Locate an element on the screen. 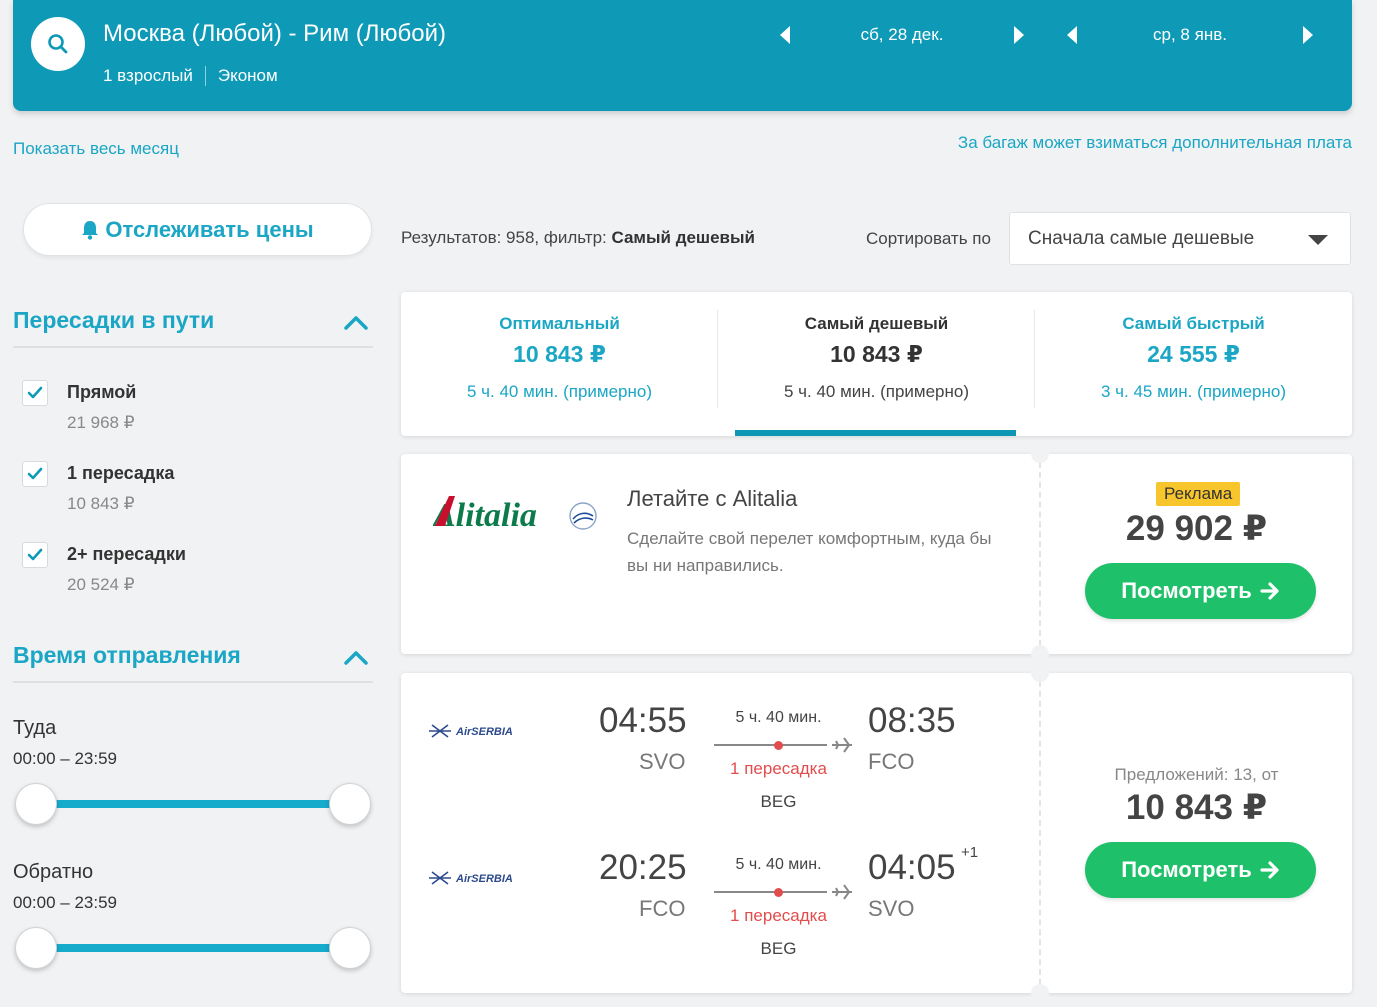  cabin-class: Эконом is located at coordinates (247, 75).